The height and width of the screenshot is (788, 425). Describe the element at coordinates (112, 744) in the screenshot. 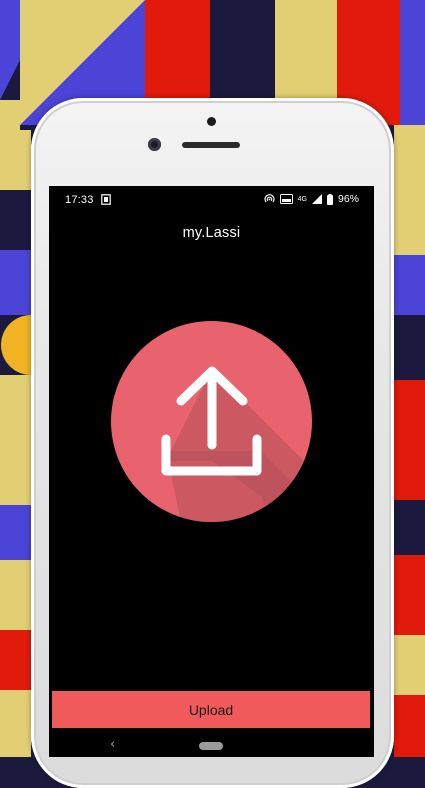

I see `back-icon: ‹` at that location.